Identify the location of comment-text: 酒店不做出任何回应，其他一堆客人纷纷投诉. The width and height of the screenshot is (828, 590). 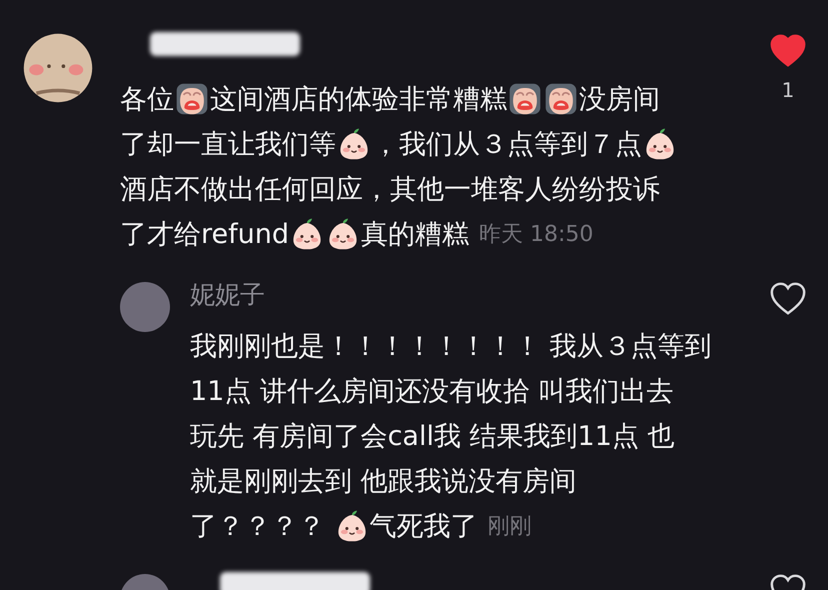
(390, 189).